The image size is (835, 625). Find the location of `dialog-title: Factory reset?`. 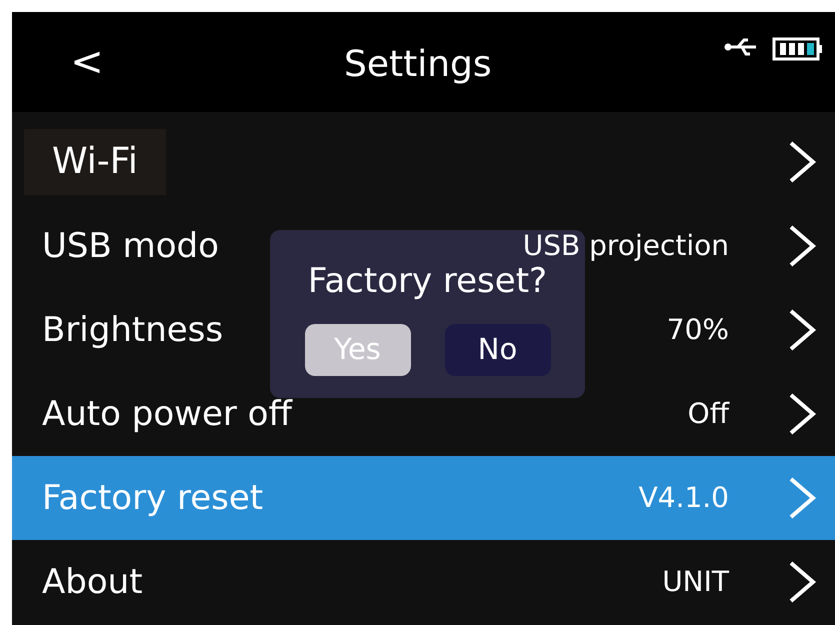

dialog-title: Factory reset? is located at coordinates (428, 281).